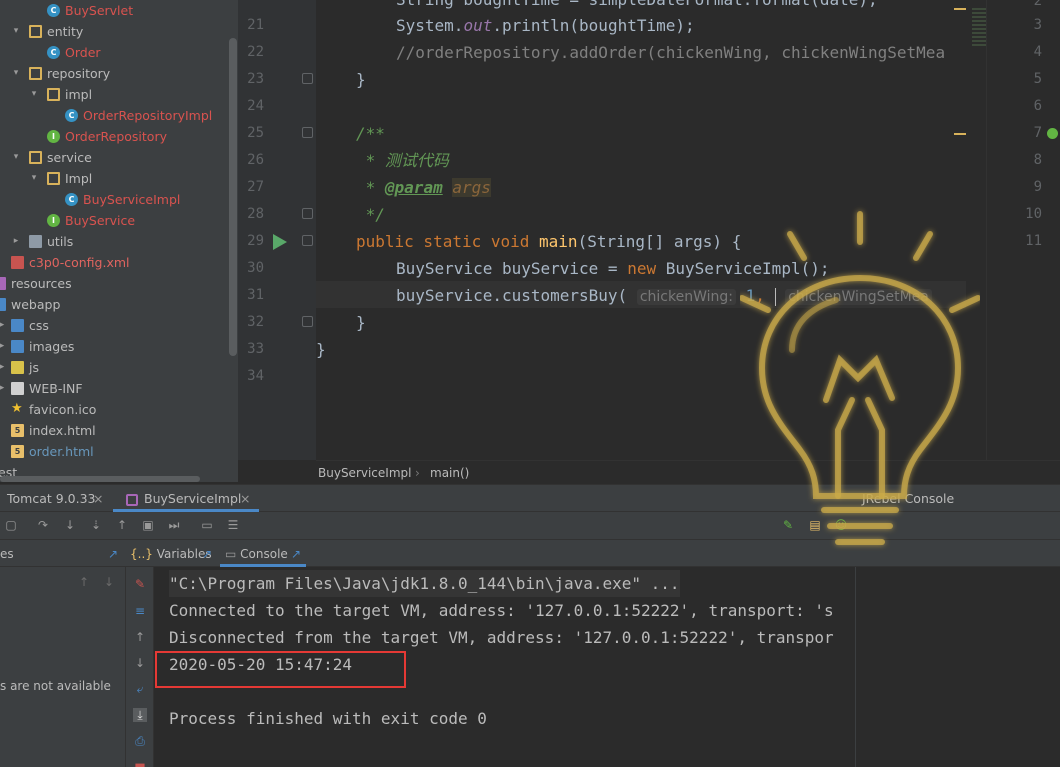 This screenshot has height=767, width=1060. I want to click on console-line: Process finished with exit code 0, so click(328, 718).